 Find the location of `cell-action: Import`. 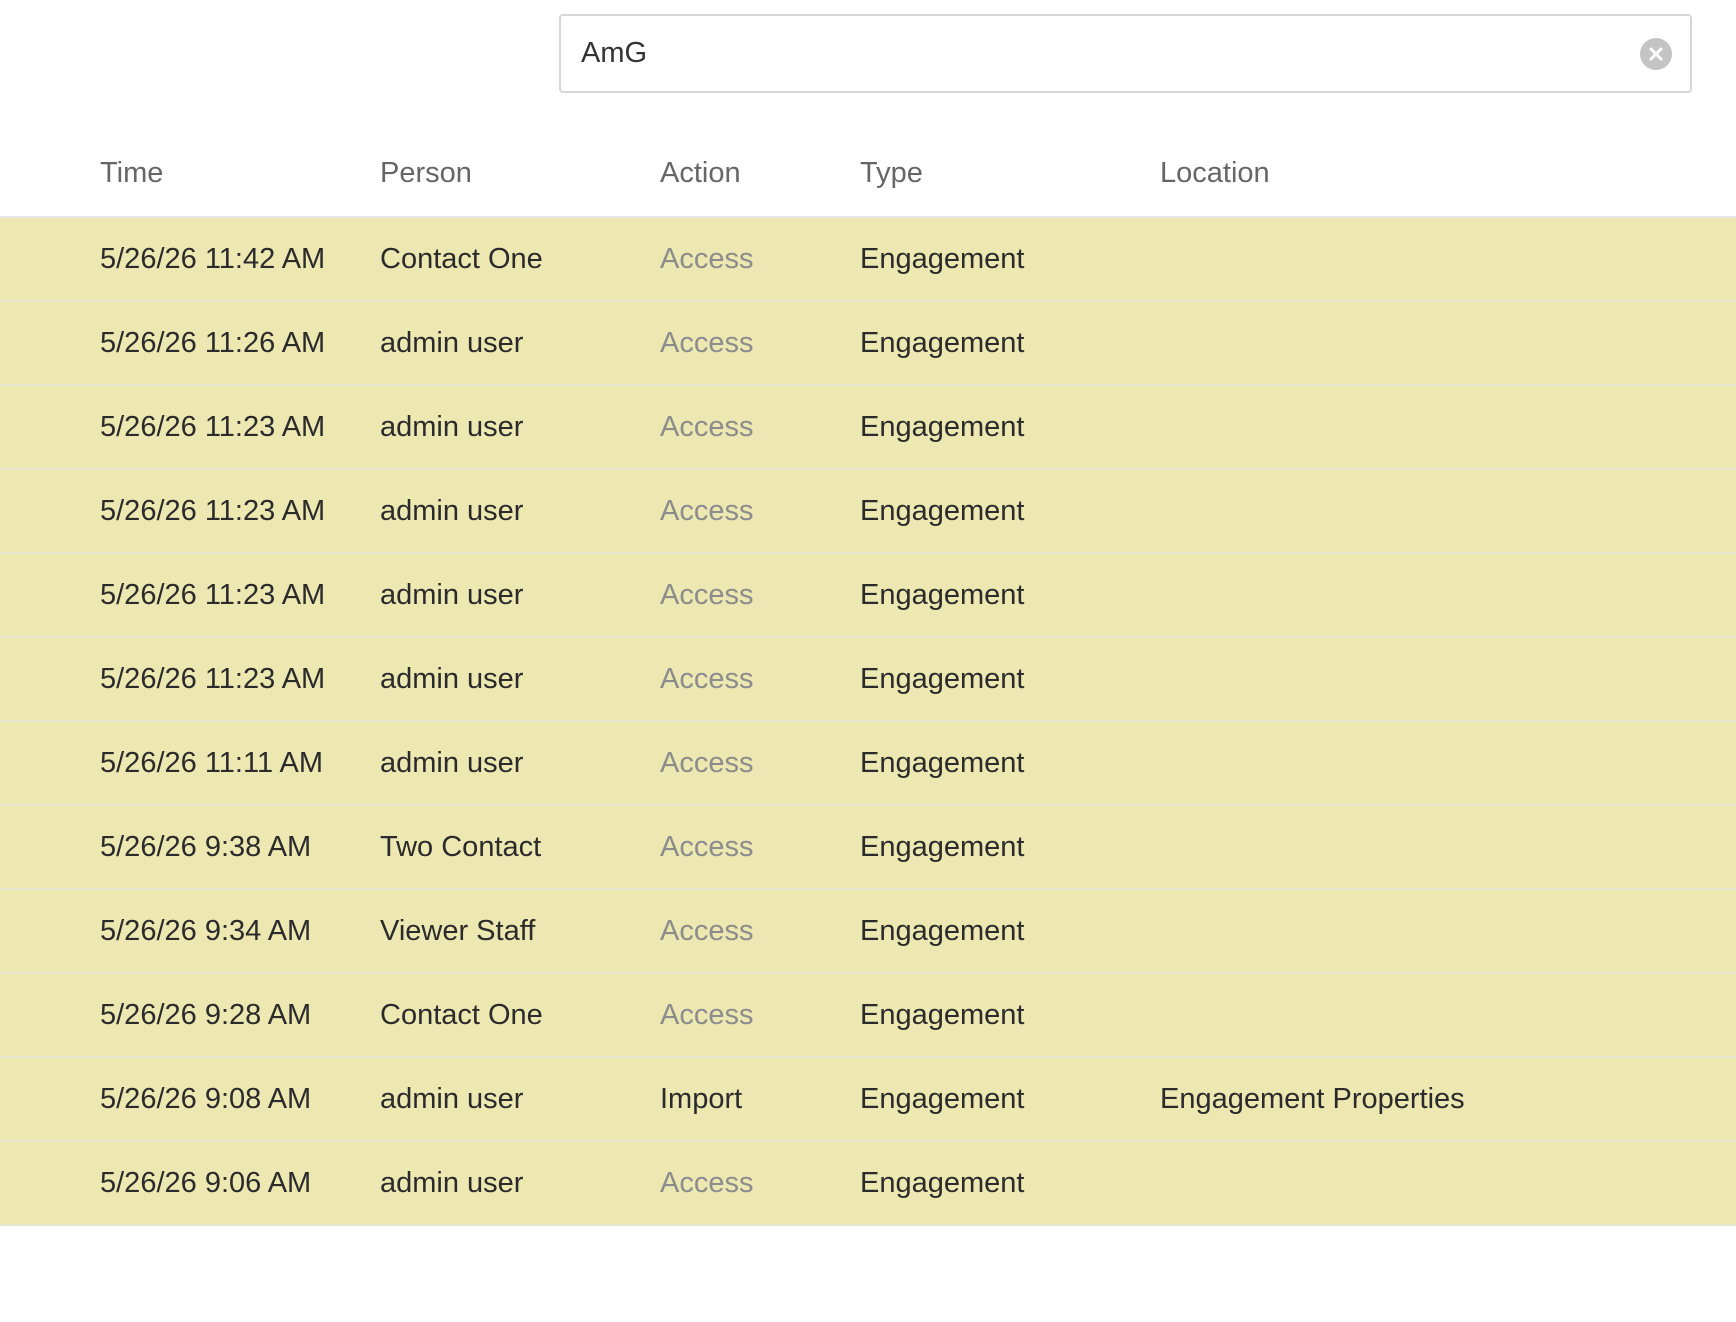

cell-action: Import is located at coordinates (701, 1098).